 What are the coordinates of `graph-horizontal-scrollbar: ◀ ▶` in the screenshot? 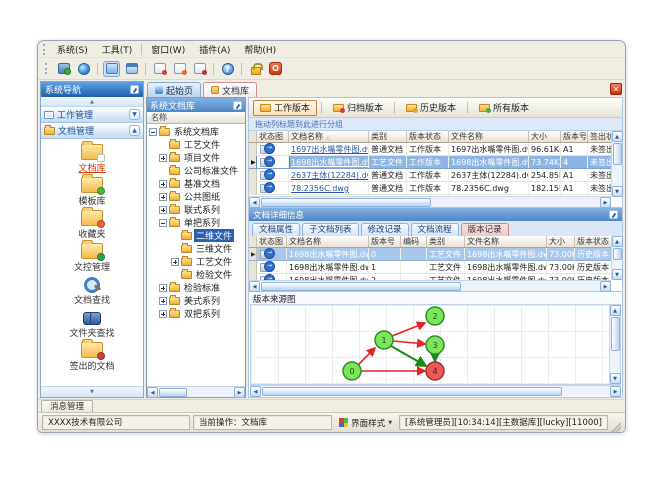 It's located at (435, 391).